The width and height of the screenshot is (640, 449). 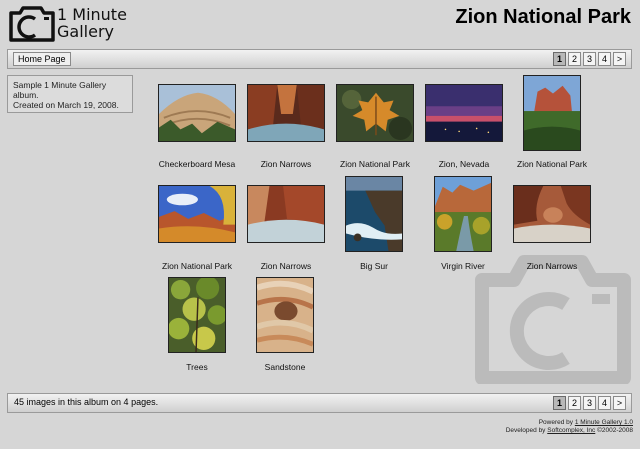 What do you see at coordinates (319, 59) in the screenshot?
I see `top-nav-bar: Home Page 1 2 3 4 >` at bounding box center [319, 59].